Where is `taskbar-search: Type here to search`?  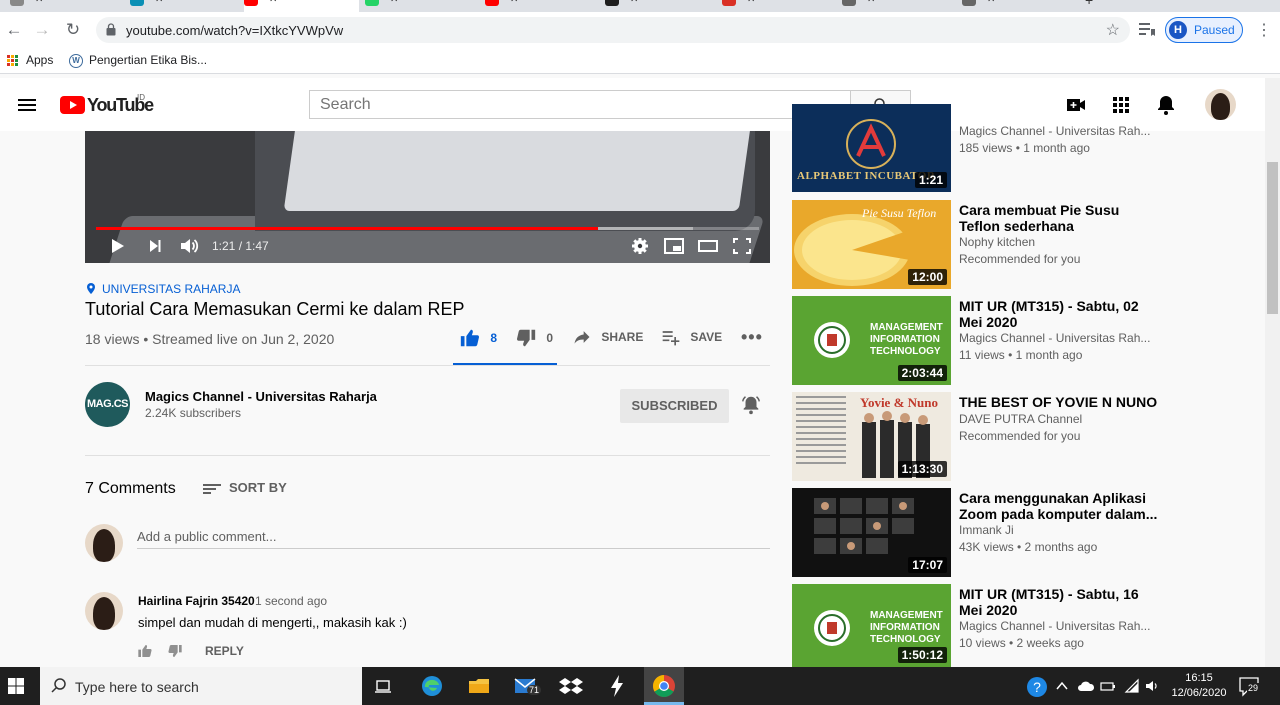
taskbar-search: Type here to search is located at coordinates (201, 686).